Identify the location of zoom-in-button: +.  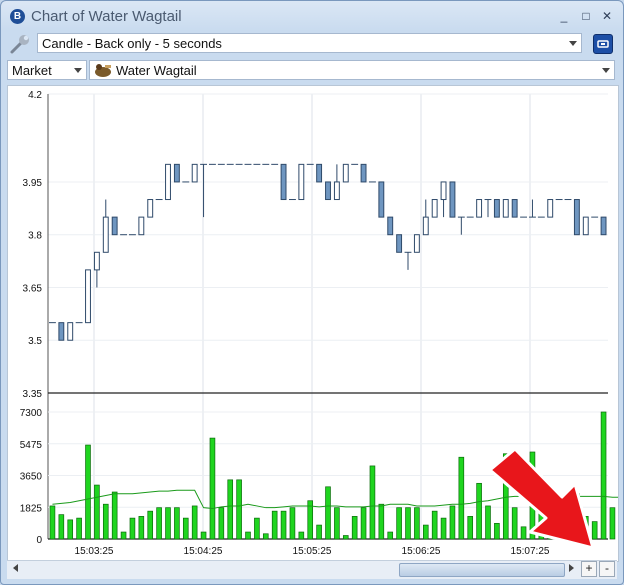
(589, 569).